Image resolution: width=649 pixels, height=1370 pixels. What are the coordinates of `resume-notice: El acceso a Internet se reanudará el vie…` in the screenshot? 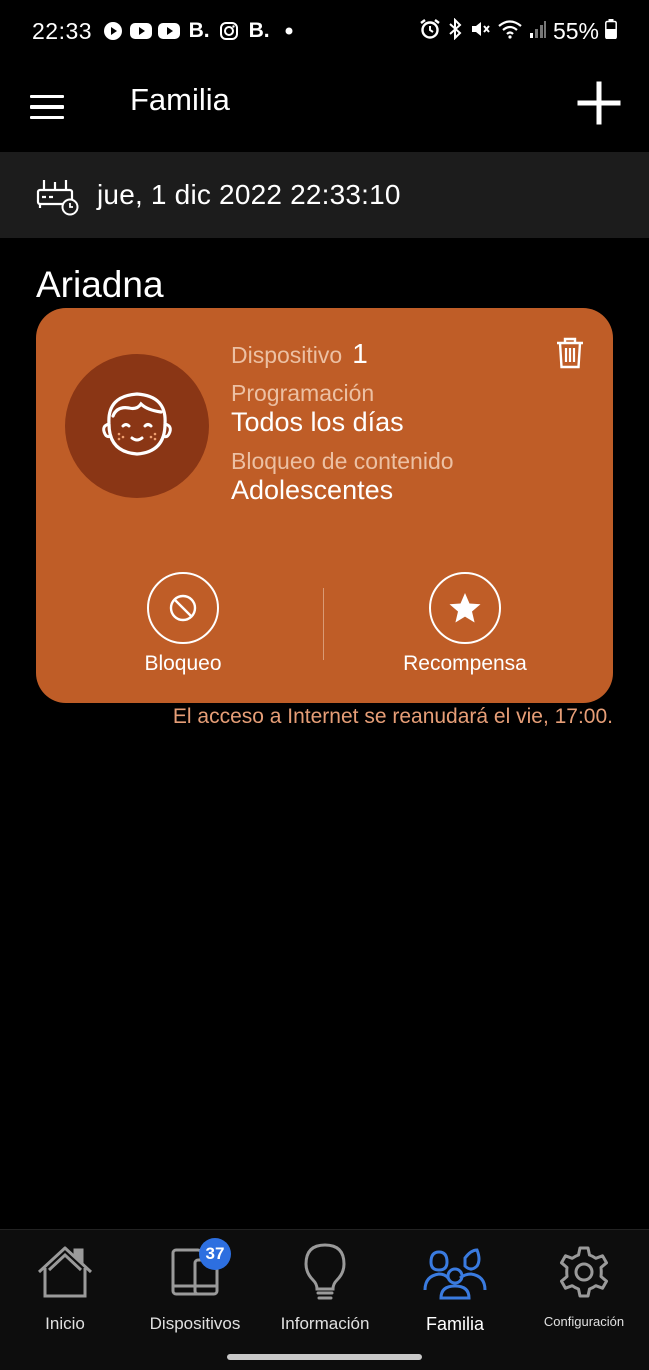 It's located at (392, 716).